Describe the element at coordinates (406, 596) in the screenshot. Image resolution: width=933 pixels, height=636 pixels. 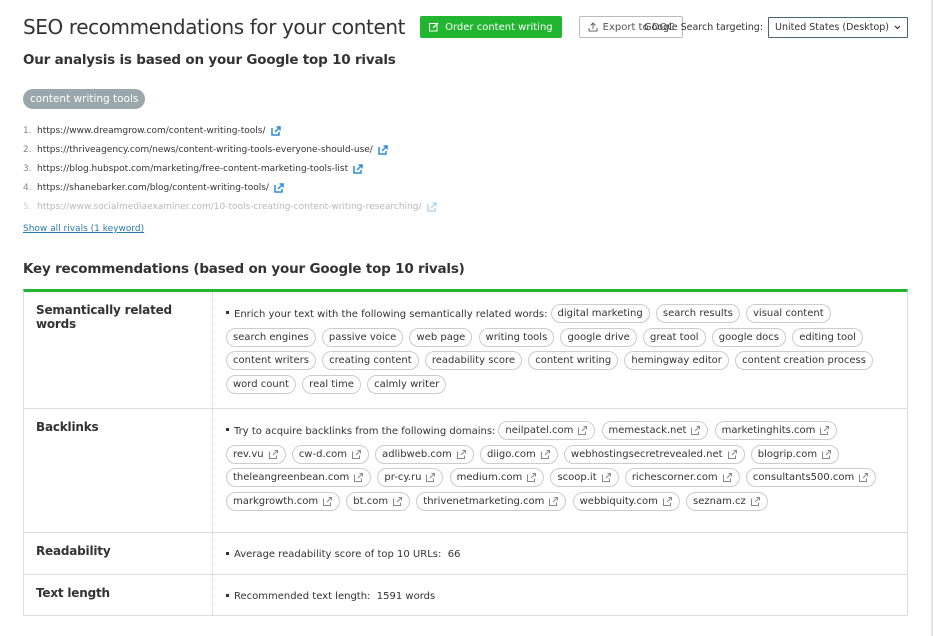
I see `text-length-value: 1591 words` at that location.